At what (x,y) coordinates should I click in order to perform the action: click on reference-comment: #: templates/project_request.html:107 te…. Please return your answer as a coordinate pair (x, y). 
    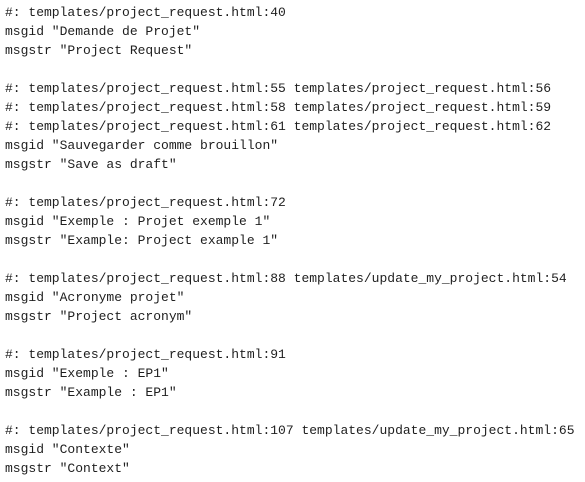
    Looking at the image, I should click on (290, 430).